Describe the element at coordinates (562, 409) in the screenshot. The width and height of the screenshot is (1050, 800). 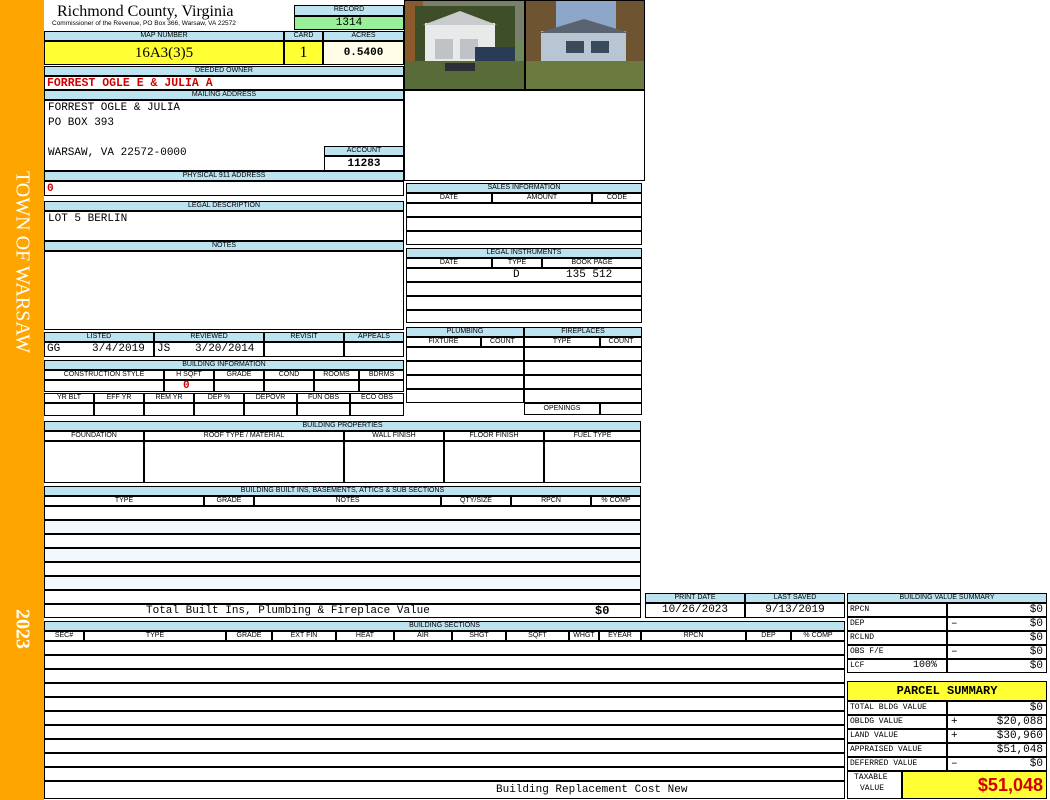
I see `openings-label: OPENINGS` at that location.